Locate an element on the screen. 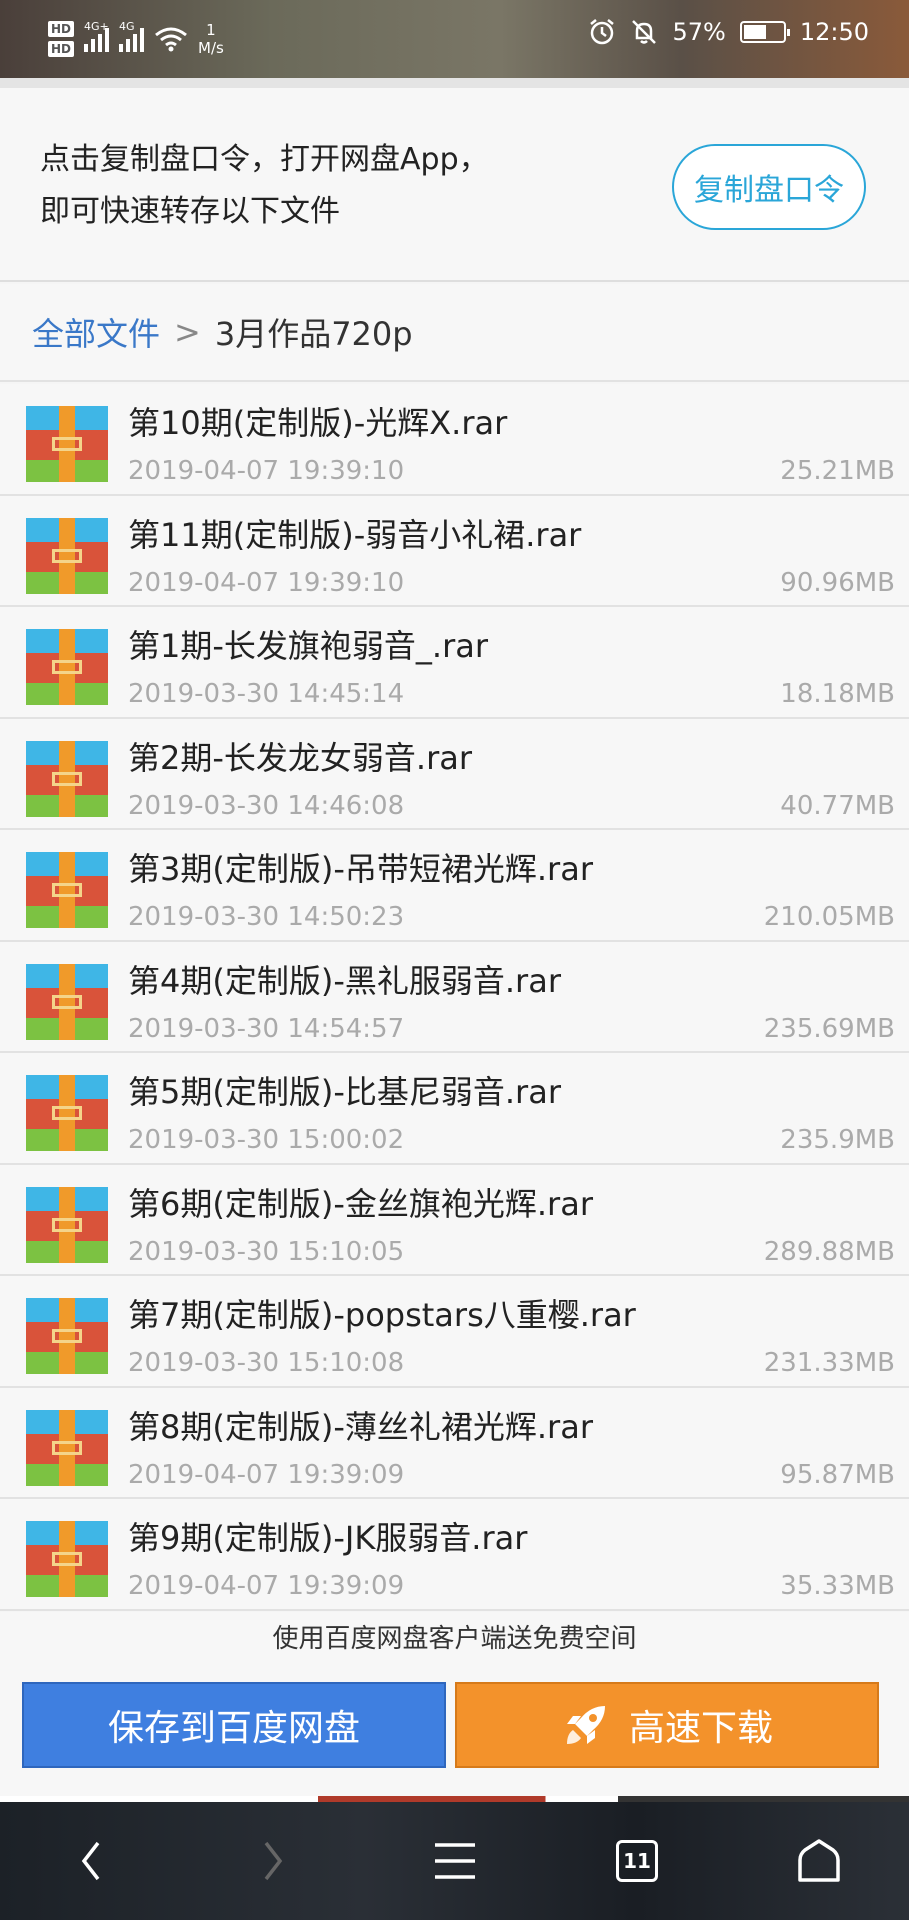  file-size: 25.21MB is located at coordinates (837, 471).